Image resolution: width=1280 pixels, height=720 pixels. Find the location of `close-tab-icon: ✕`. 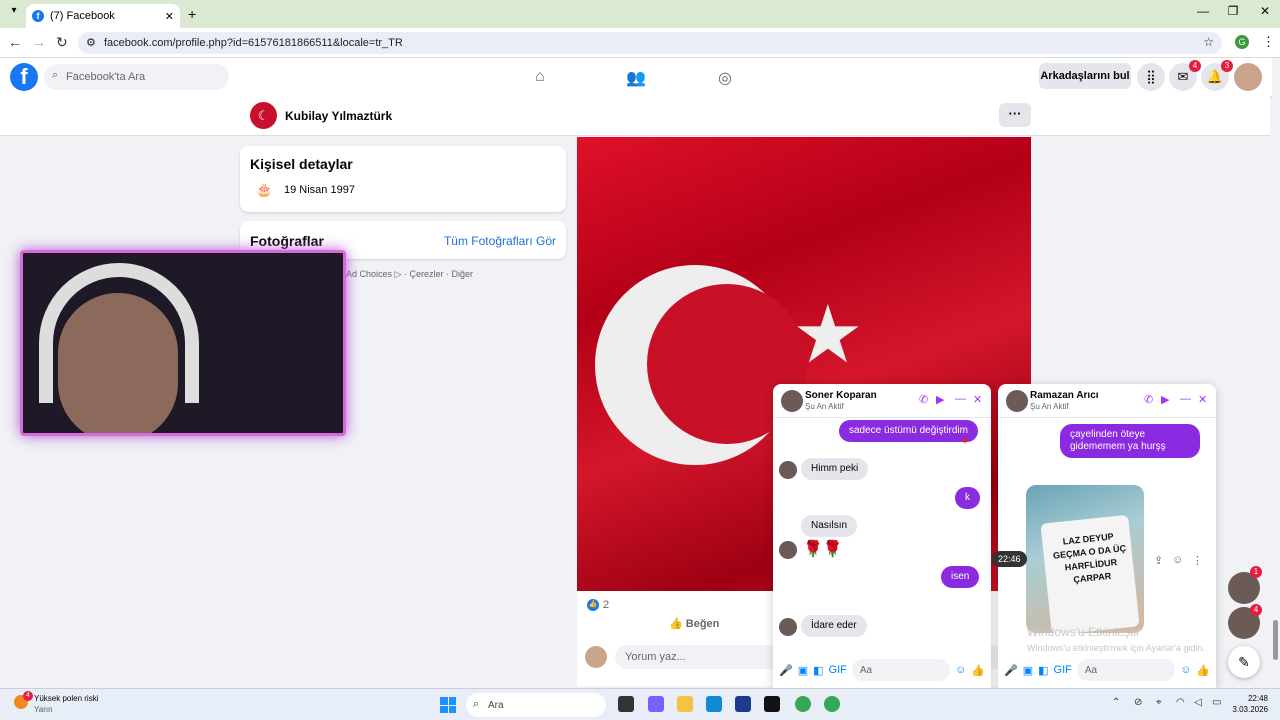

close-tab-icon: ✕ is located at coordinates (169, 16).